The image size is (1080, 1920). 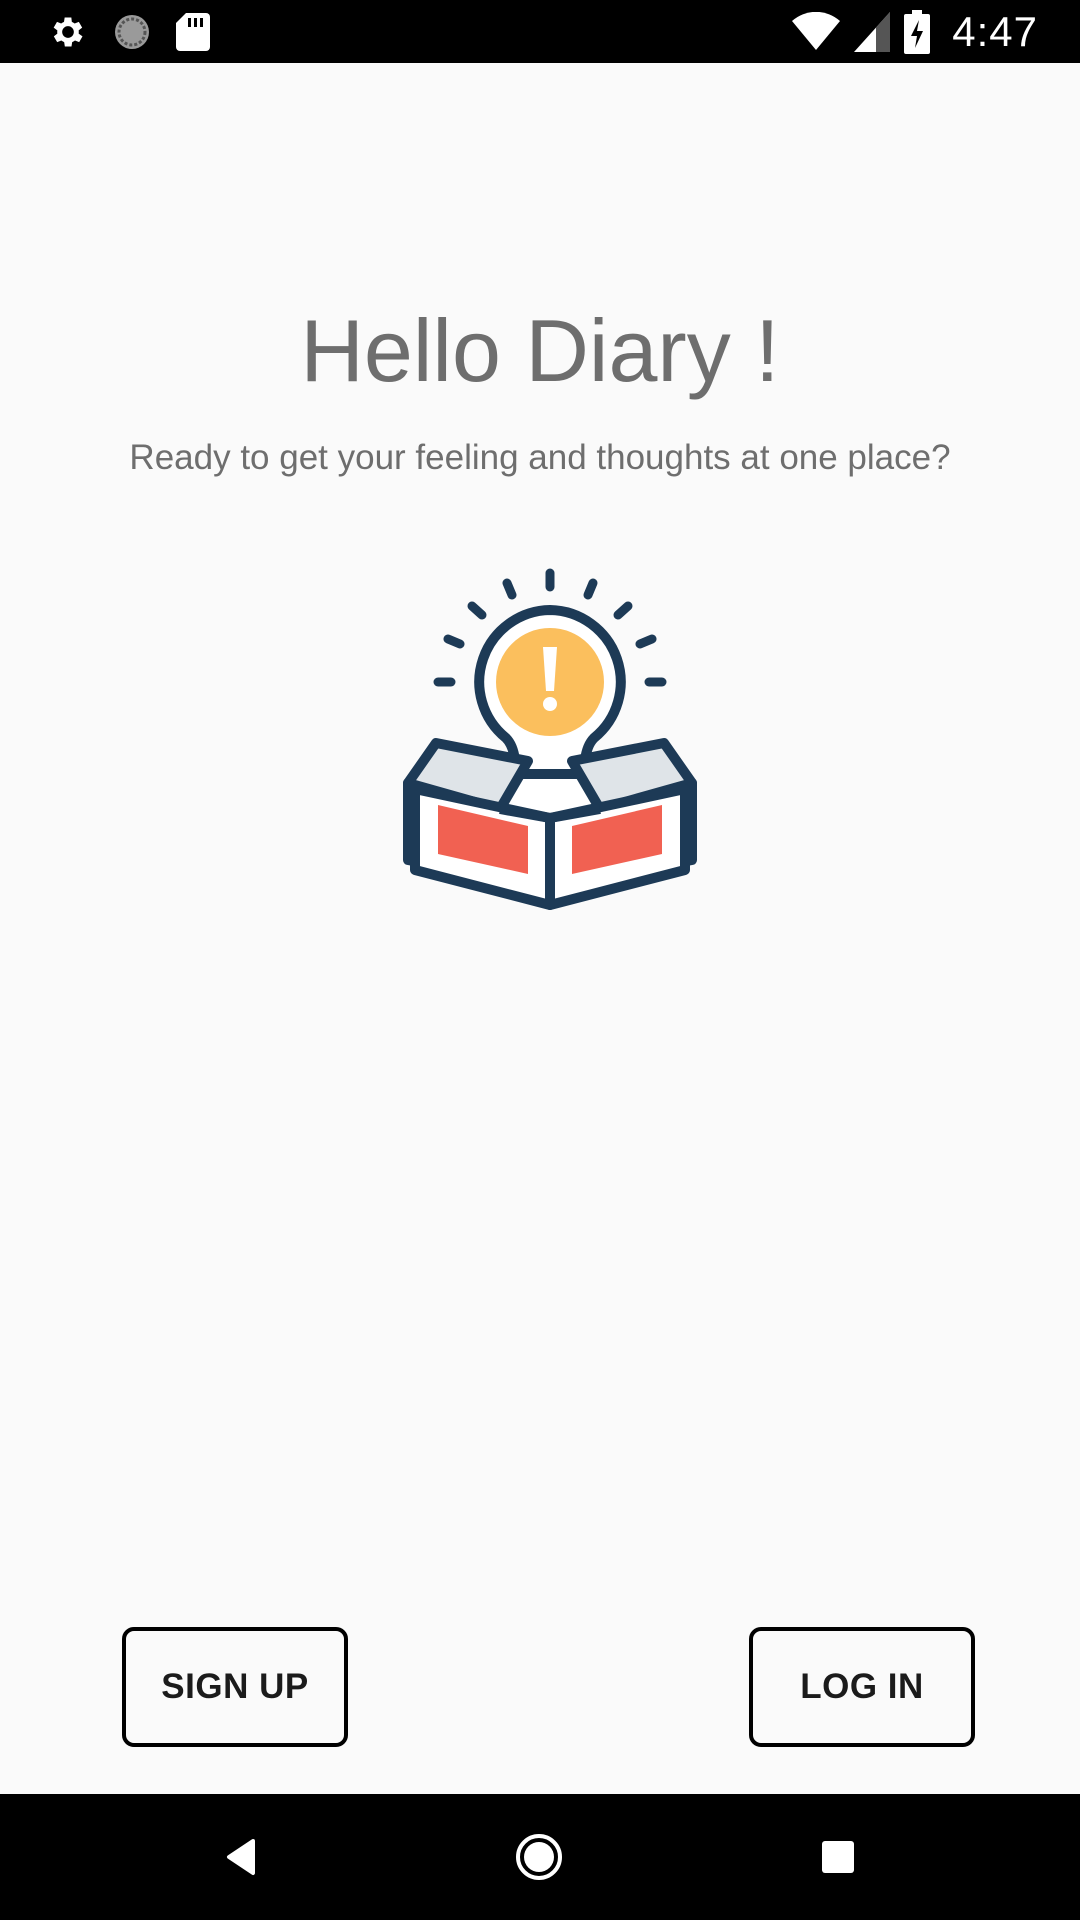 I want to click on wifi-icon, so click(x=816, y=32).